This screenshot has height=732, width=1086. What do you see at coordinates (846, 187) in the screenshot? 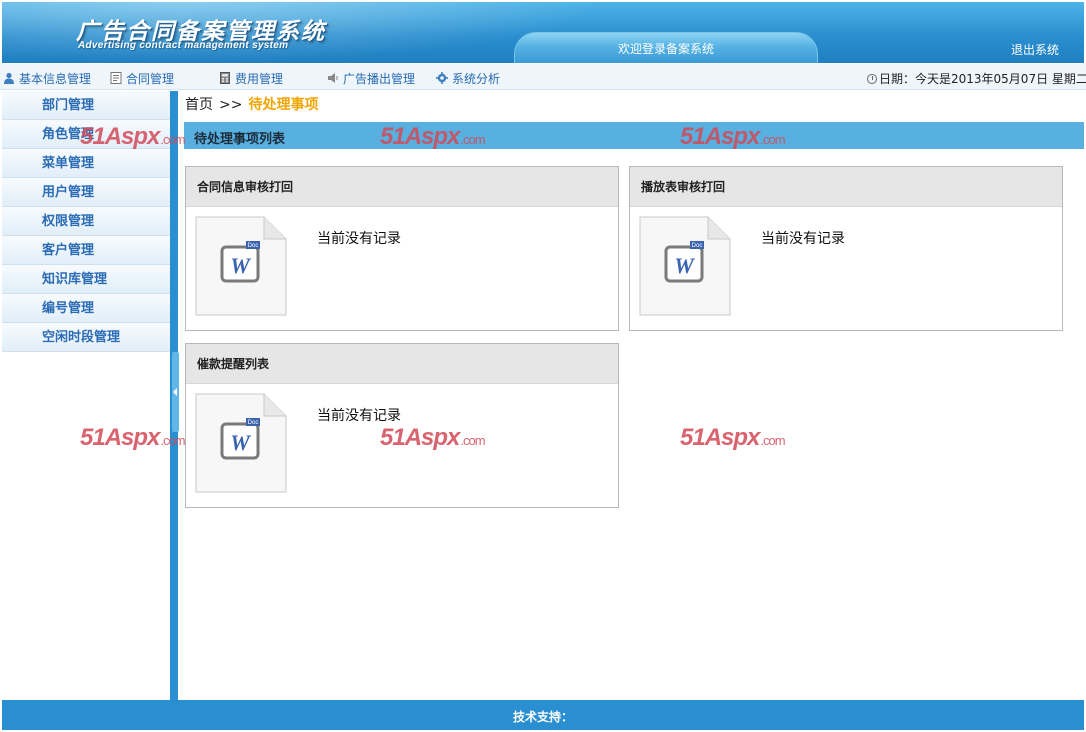
I see `panel-title: 播放表审核打回` at bounding box center [846, 187].